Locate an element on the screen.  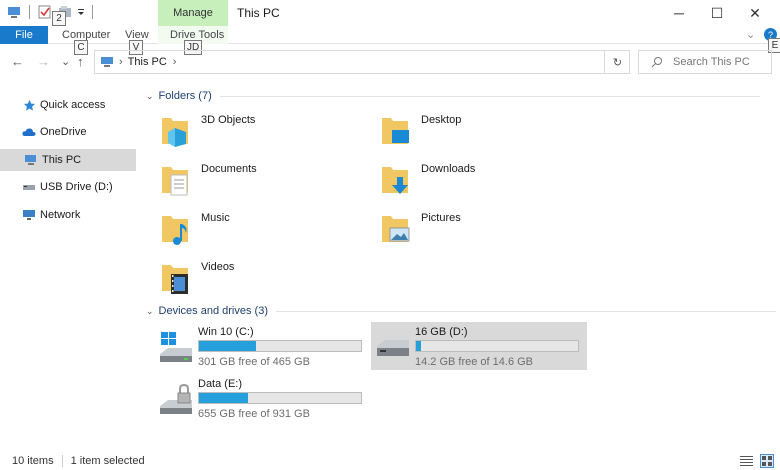
sidebar-item-quick-access: Quick access is located at coordinates (68, 105).